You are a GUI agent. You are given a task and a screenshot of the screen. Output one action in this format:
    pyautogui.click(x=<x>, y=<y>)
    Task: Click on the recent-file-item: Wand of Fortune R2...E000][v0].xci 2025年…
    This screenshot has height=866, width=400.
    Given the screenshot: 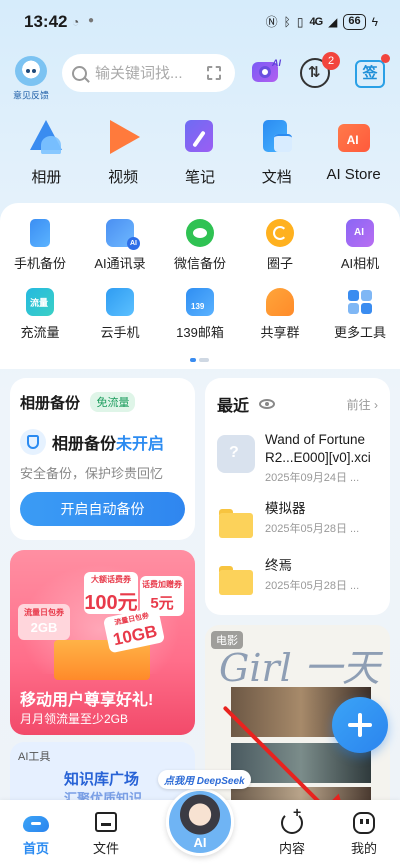 What is the action you would take?
    pyautogui.click(x=297, y=458)
    